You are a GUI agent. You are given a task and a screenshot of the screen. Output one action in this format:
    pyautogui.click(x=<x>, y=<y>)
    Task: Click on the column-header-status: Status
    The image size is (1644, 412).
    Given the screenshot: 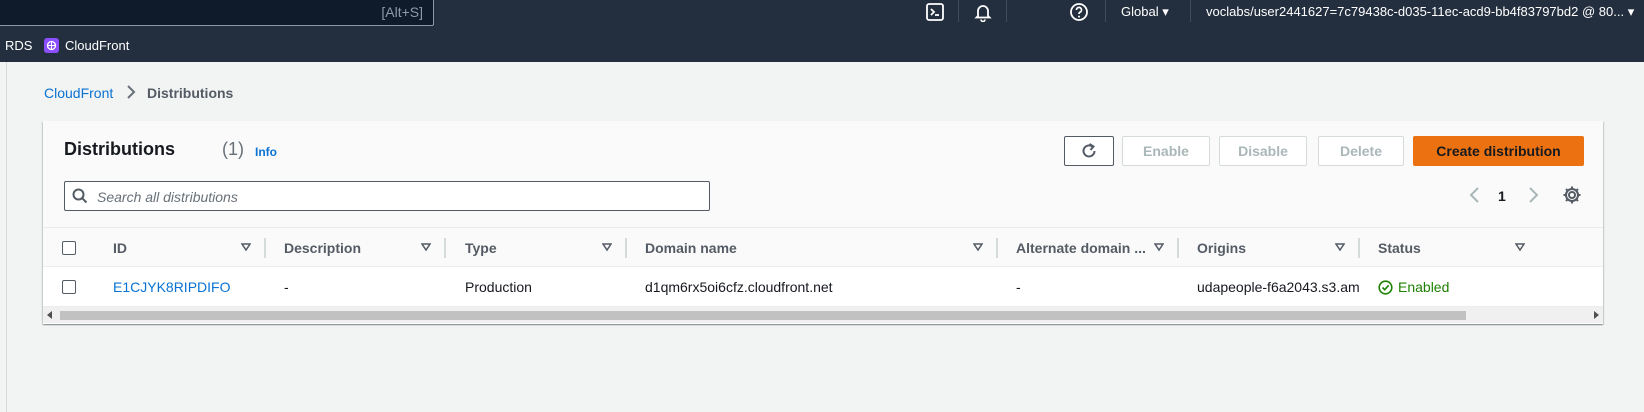 What is the action you would take?
    pyautogui.click(x=1399, y=248)
    